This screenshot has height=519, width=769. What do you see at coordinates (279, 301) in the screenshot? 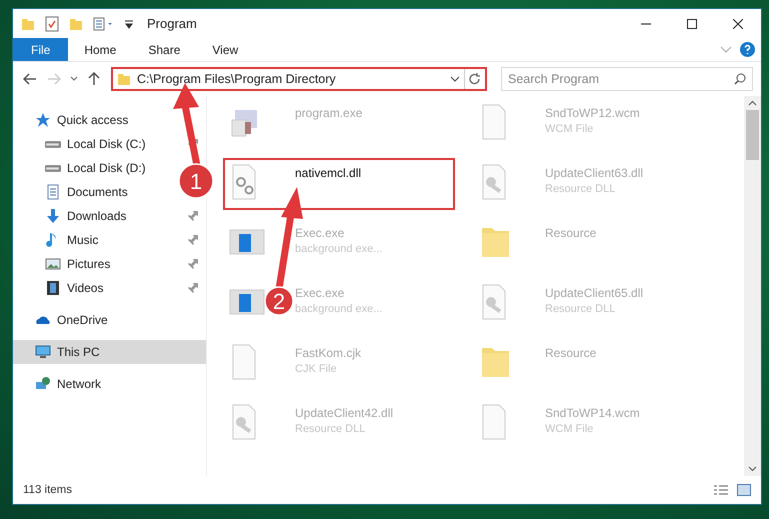
I see `step-number-badge: 2` at bounding box center [279, 301].